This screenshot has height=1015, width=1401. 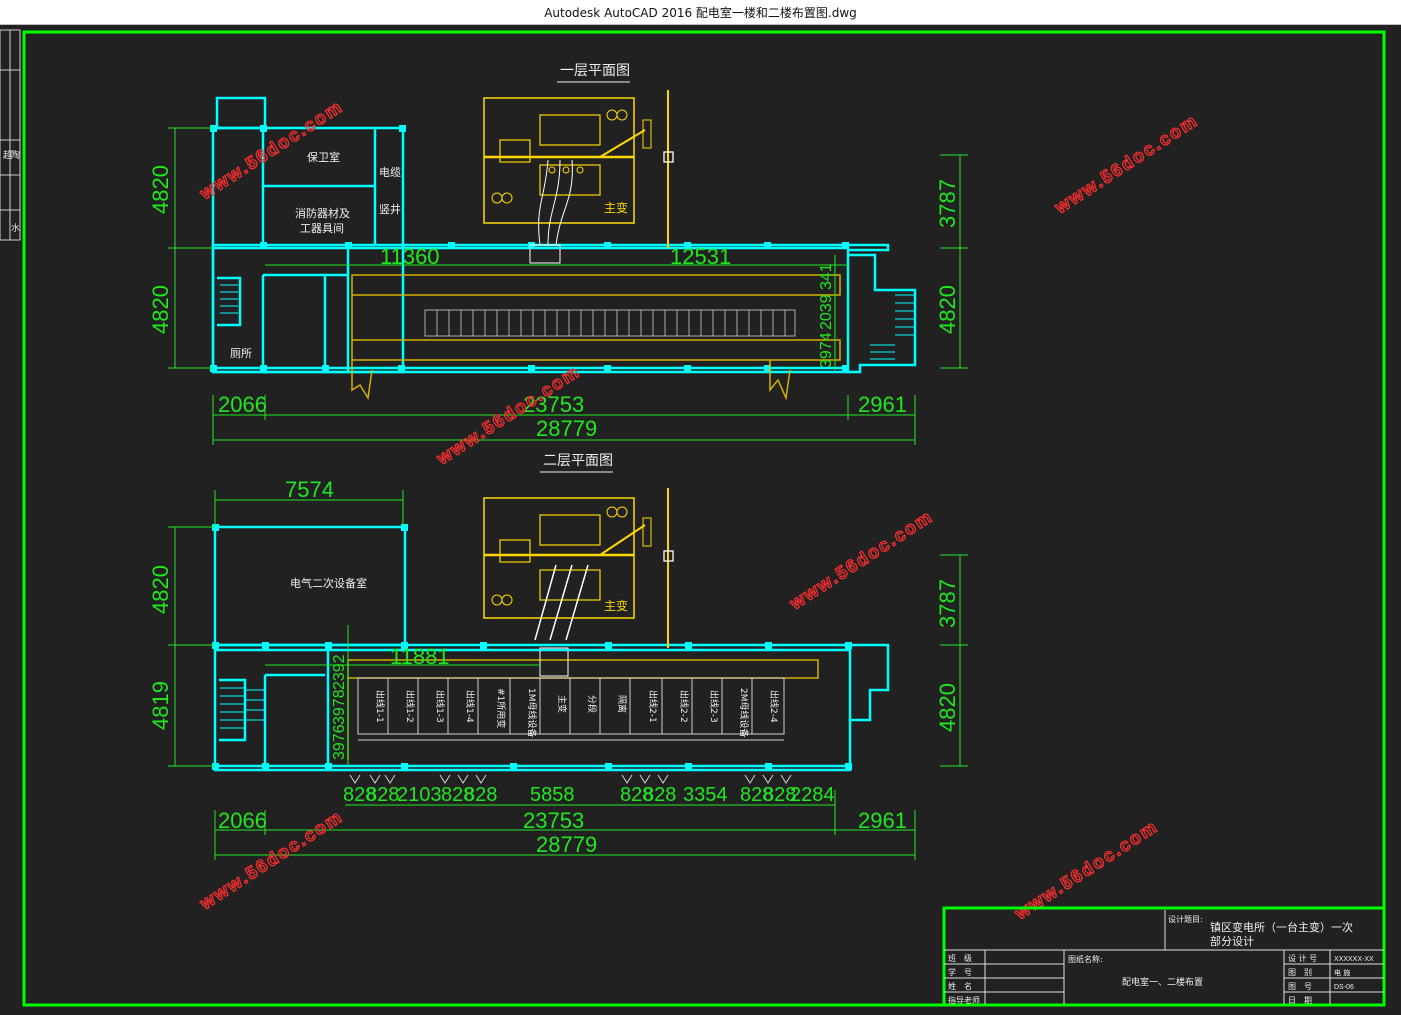 What do you see at coordinates (570, 779) in the screenshot?
I see `layer-plan2-connectors` at bounding box center [570, 779].